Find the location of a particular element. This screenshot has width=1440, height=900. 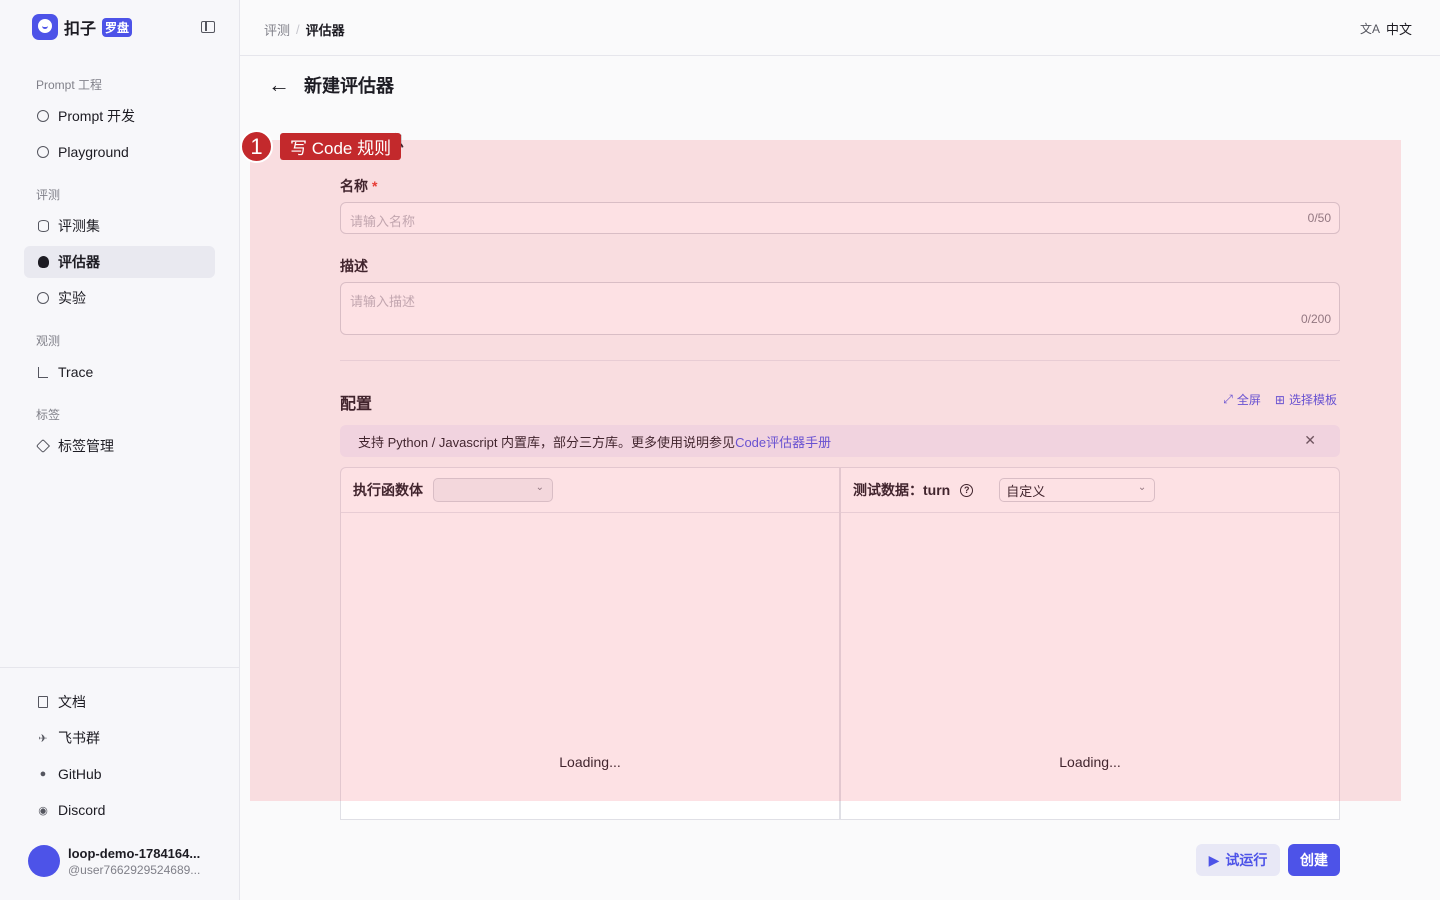

play-circle-icon is located at coordinates (43, 152).